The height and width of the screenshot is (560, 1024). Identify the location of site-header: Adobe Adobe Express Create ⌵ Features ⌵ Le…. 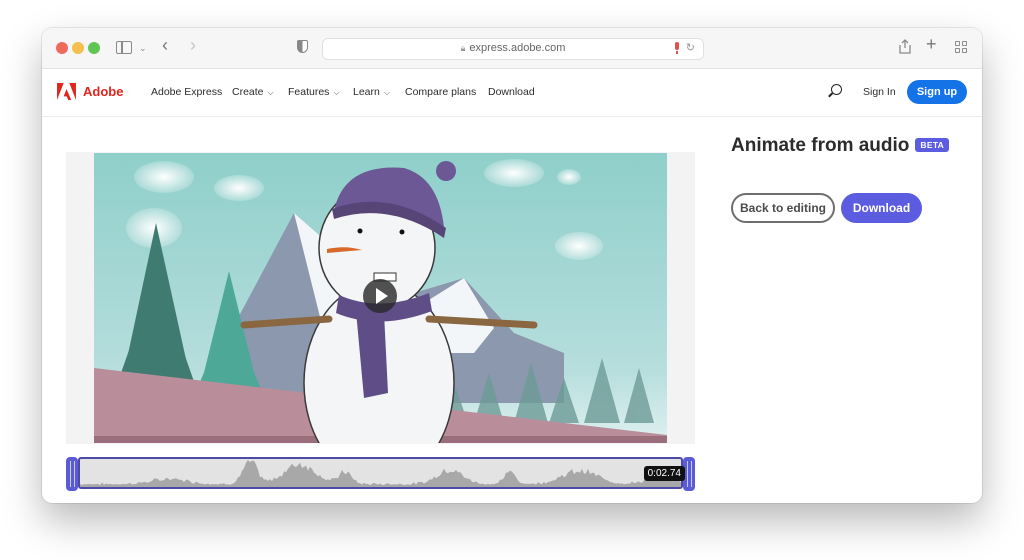
(512, 93).